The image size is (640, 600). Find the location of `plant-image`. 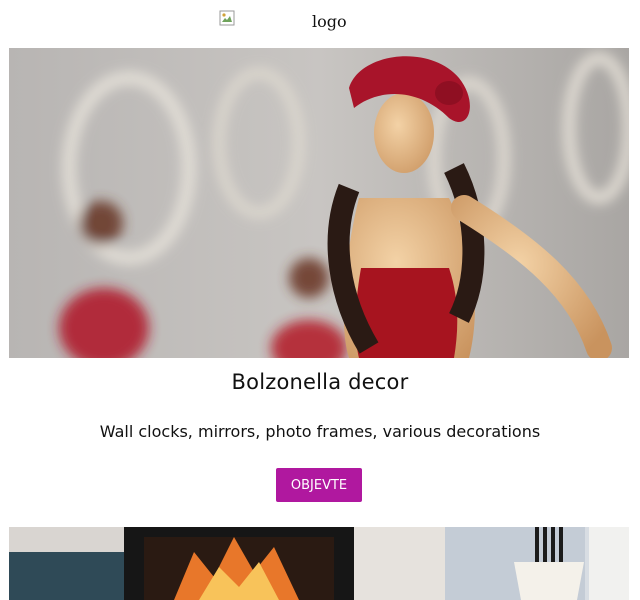

plant-image is located at coordinates (537, 563).